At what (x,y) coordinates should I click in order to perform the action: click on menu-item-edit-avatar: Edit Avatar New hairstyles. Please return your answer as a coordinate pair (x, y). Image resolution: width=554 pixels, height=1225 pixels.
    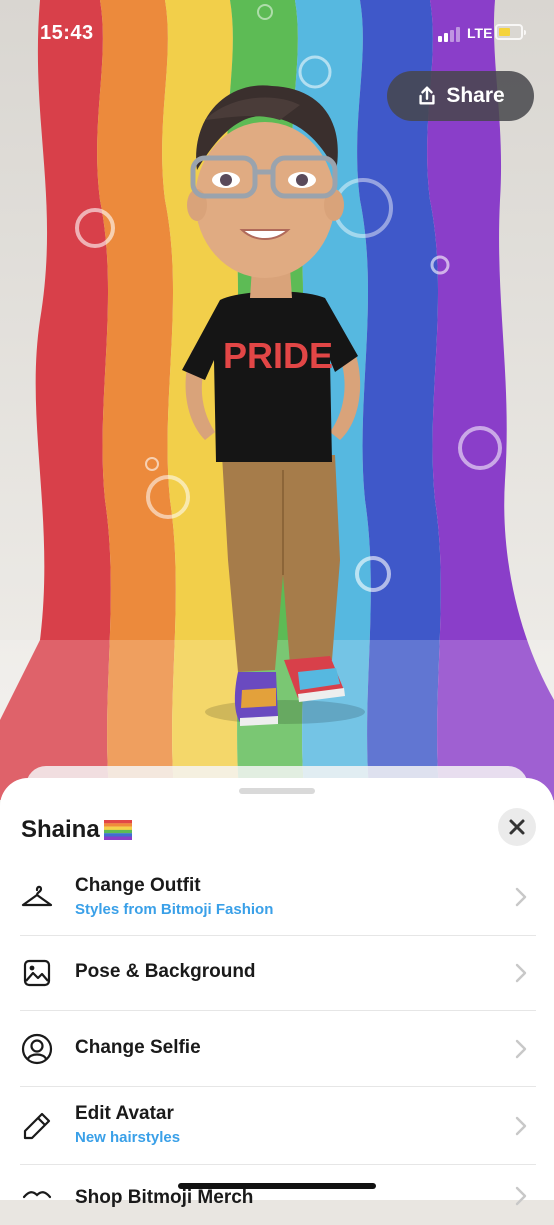
    Looking at the image, I should click on (277, 1126).